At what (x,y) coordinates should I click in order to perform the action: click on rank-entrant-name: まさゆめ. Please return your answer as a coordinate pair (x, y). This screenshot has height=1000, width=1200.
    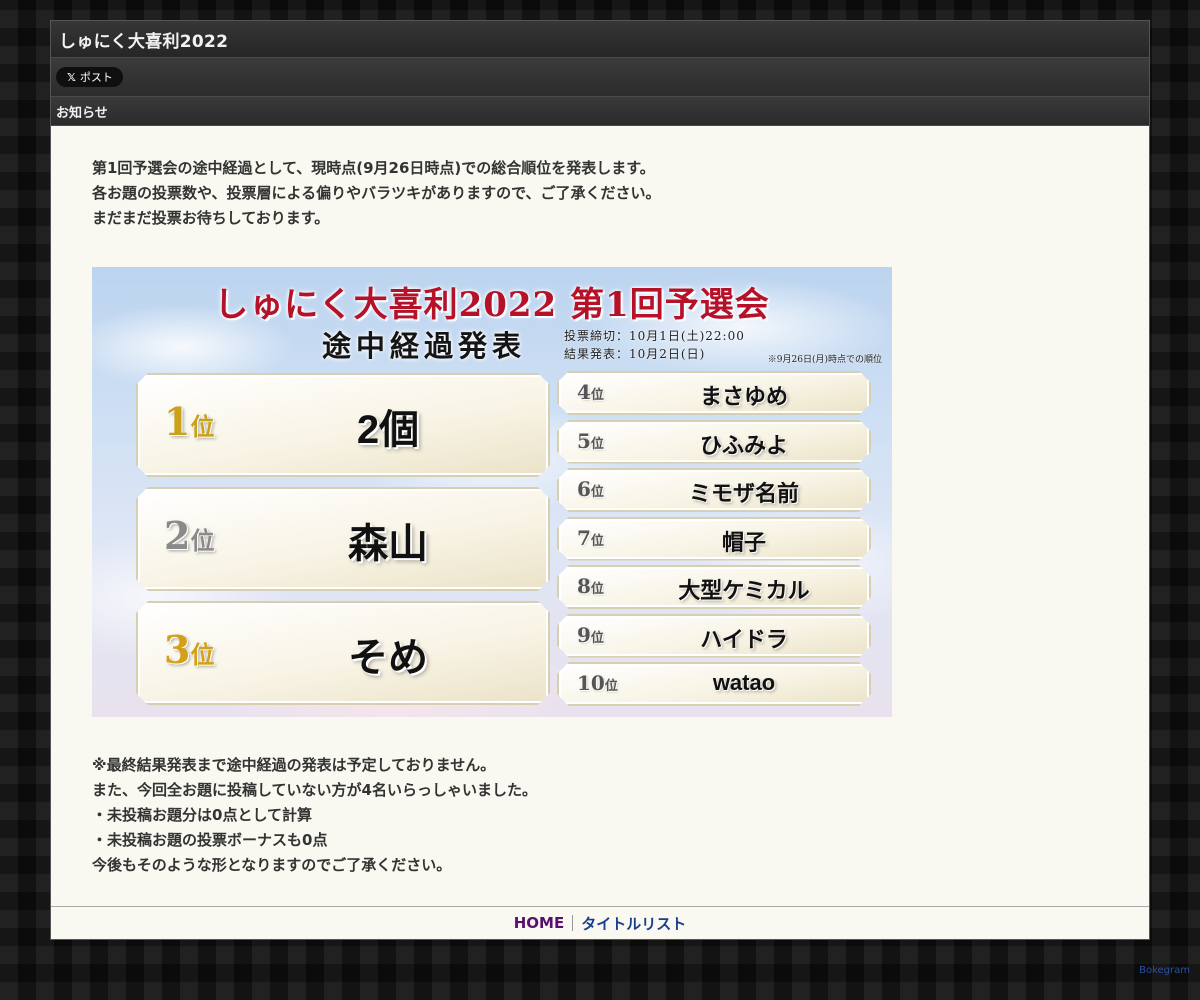
    Looking at the image, I should click on (743, 396).